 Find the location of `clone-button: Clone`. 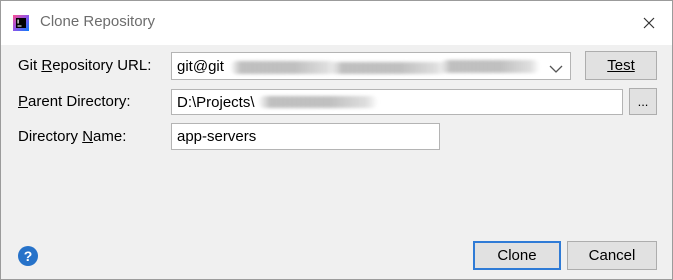

clone-button: Clone is located at coordinates (517, 255).